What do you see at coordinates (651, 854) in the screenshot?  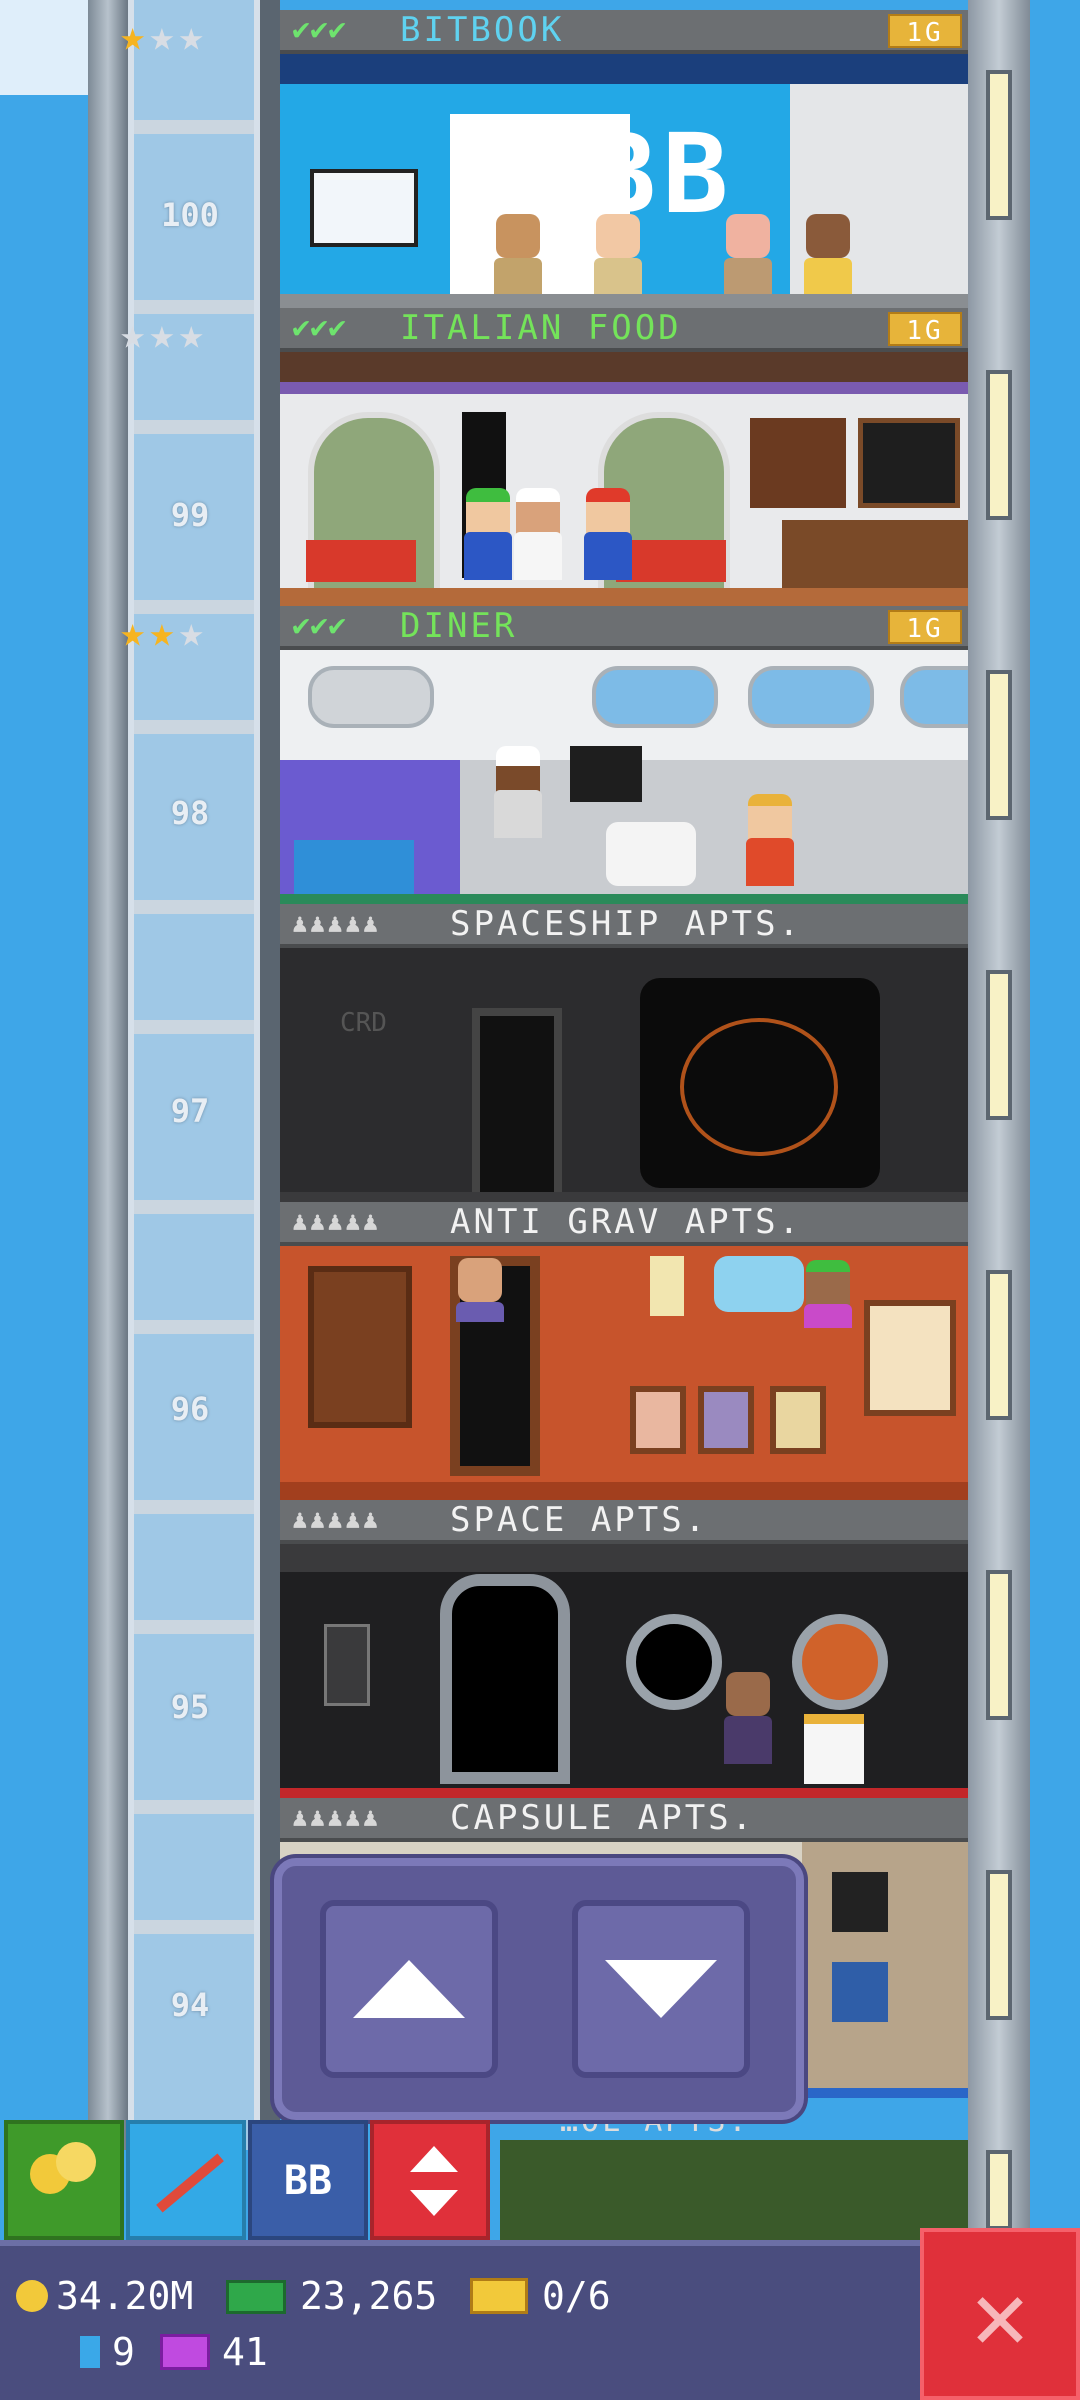 I see `polar-bear-icon` at bounding box center [651, 854].